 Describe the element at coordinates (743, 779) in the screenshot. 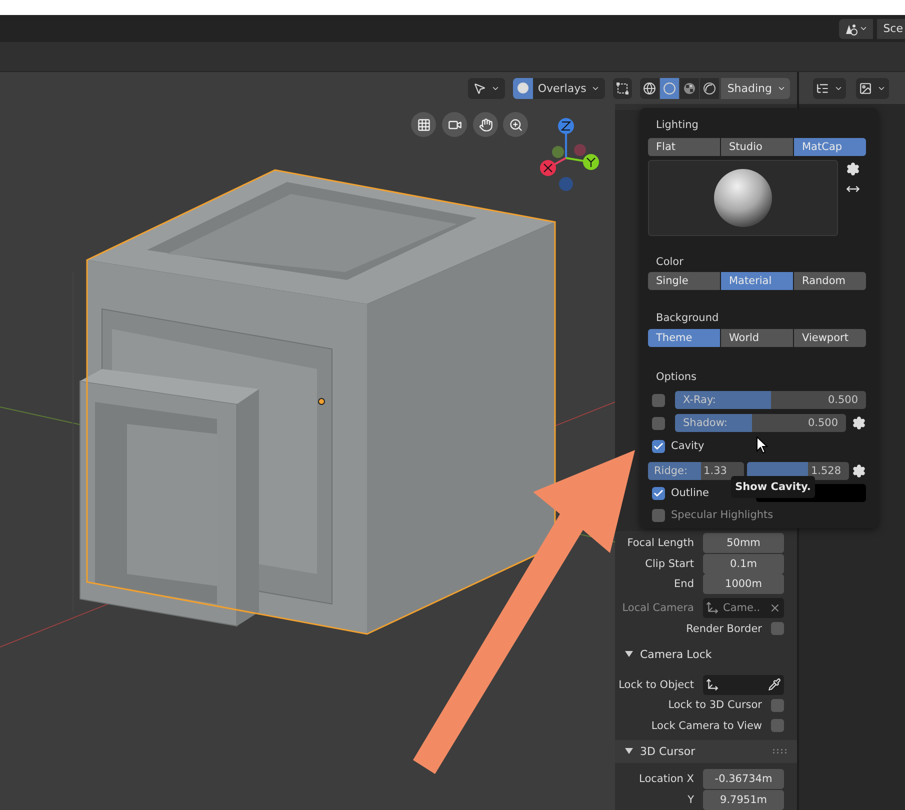

I see `value-field: -0.36734m` at that location.